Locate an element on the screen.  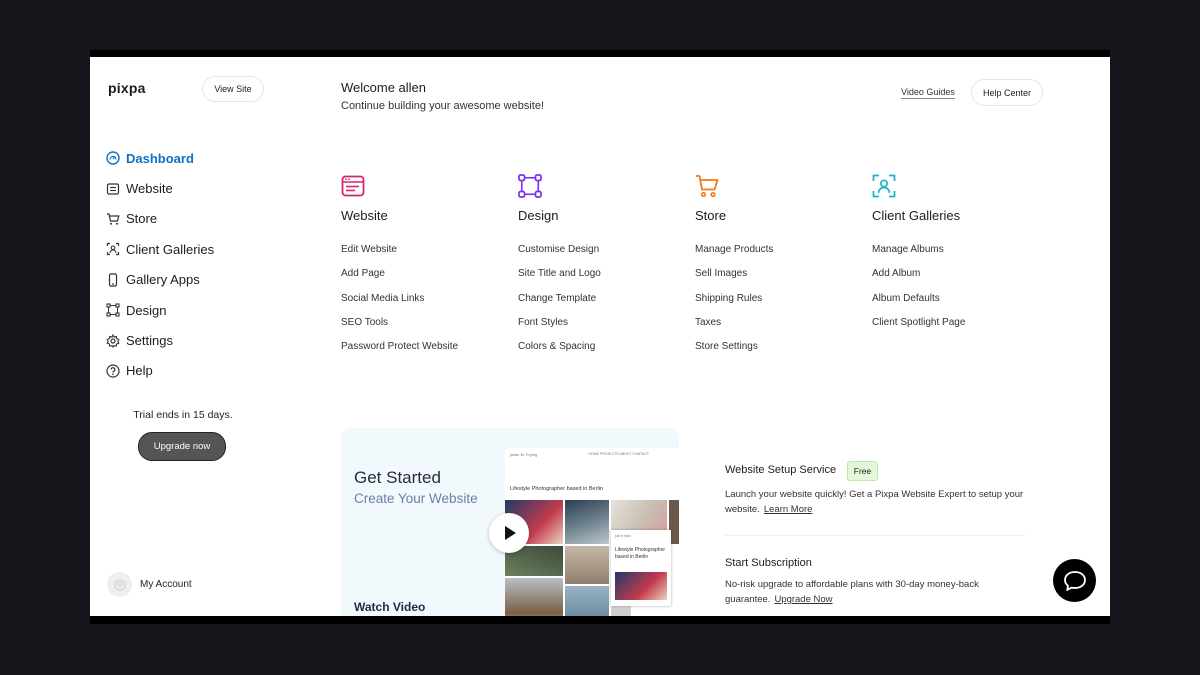
page-title: Welcome allen is located at coordinates (384, 87).